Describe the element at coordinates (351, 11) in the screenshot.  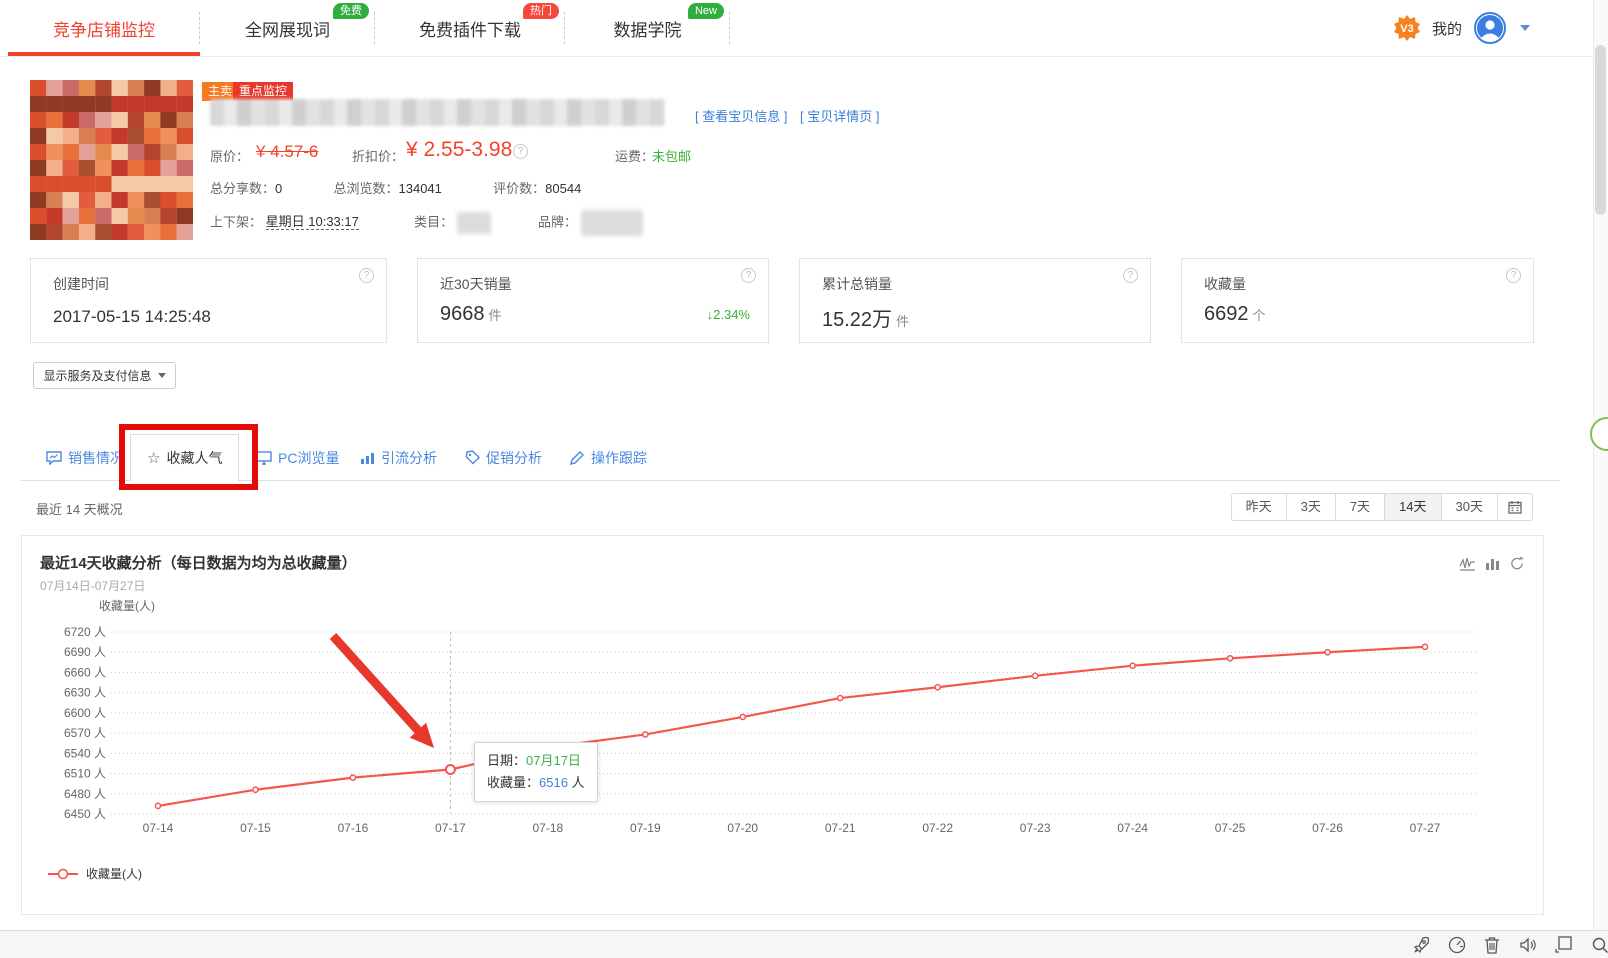
I see `free-badge: 免费` at that location.